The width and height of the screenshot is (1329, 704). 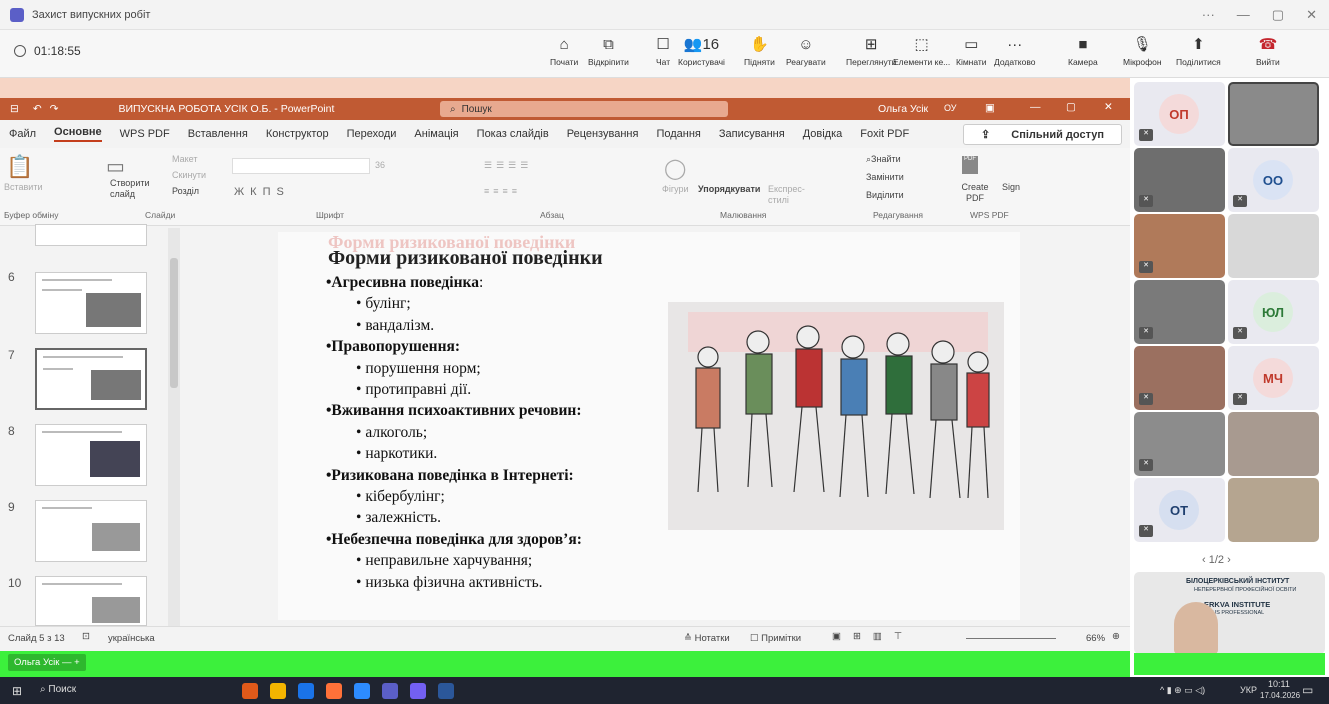 I want to click on more-icon: ···, so click(x=1208, y=15).